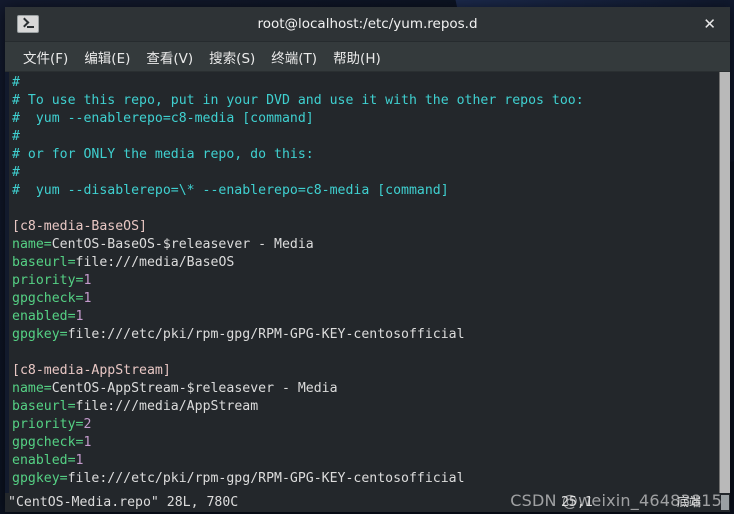 This screenshot has width=734, height=514. I want to click on window-title: root@localhost:/etc/yum.repos.d, so click(367, 24).